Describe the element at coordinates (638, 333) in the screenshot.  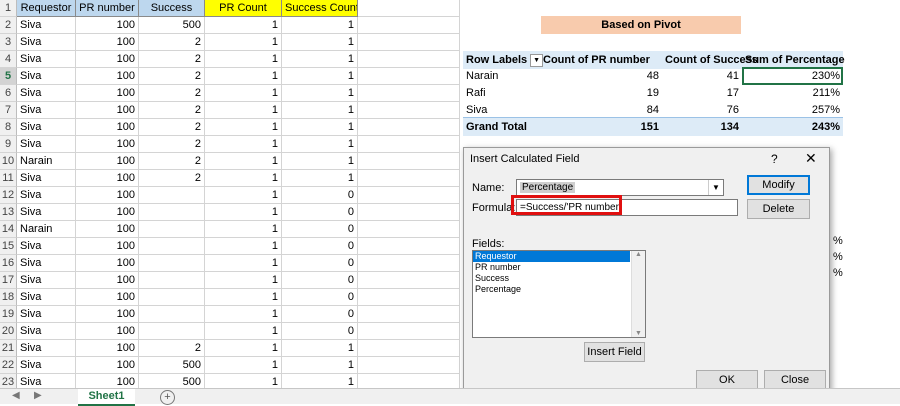
I see `scroll-down-icon: ▼` at that location.